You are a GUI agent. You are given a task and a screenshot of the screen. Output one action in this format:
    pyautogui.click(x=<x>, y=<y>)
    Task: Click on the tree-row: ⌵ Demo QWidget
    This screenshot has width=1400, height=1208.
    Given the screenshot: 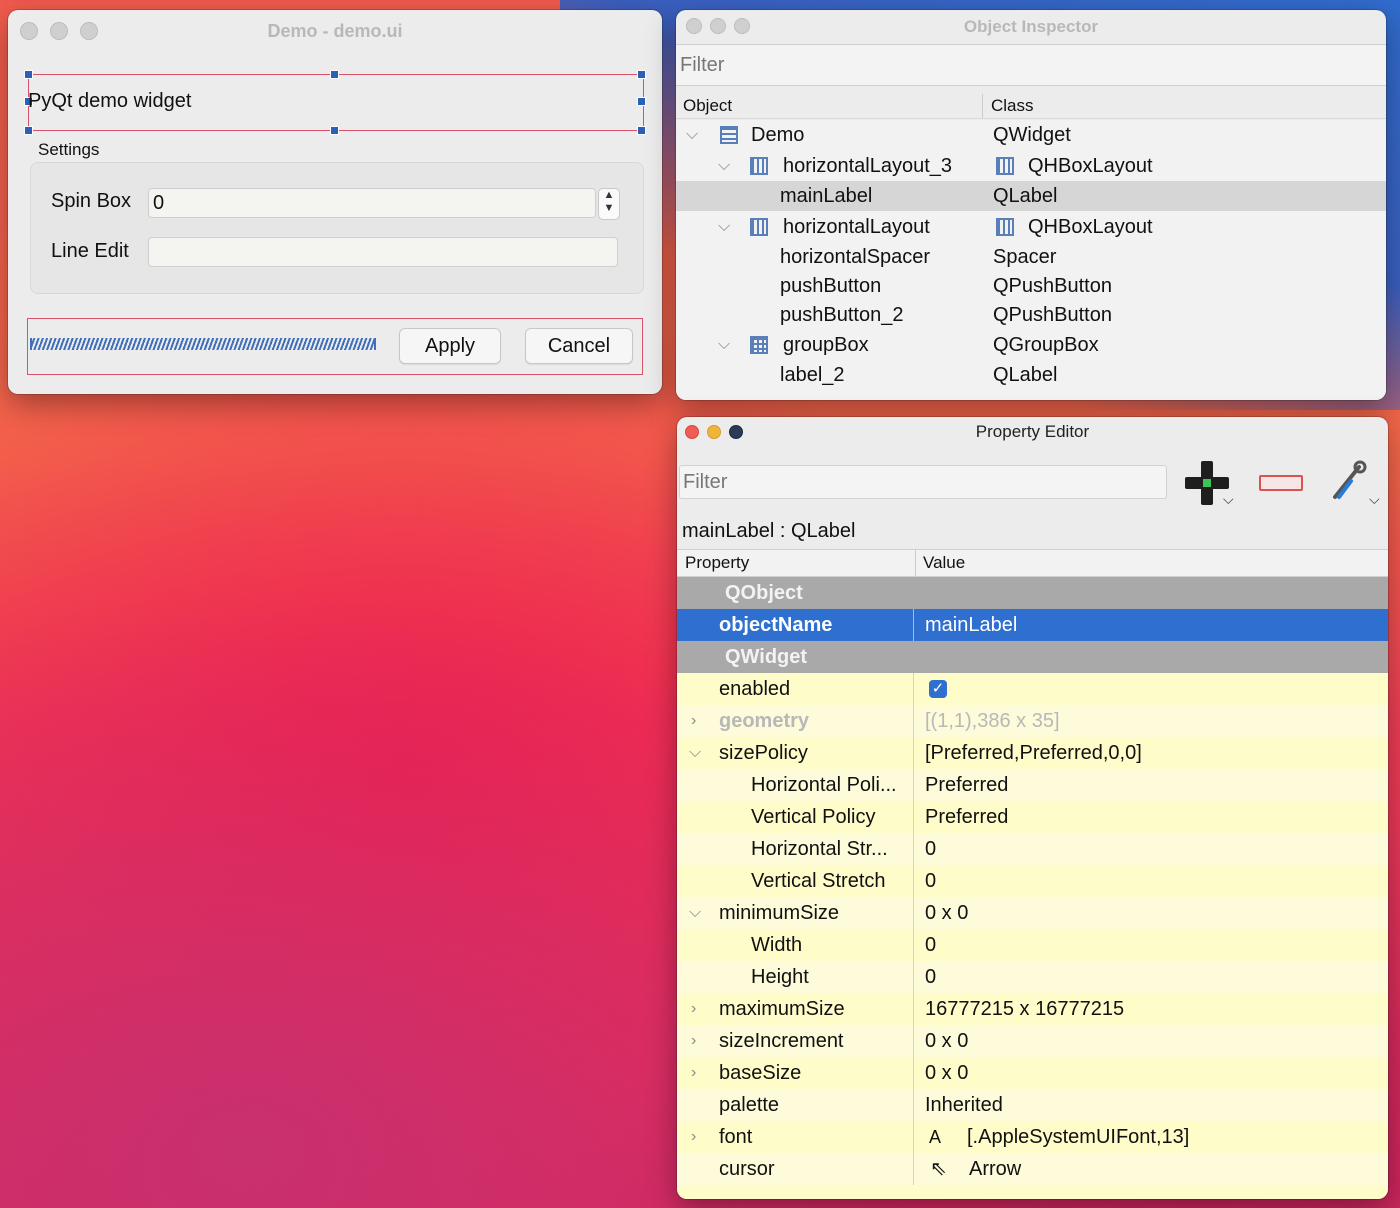 What is the action you would take?
    pyautogui.click(x=1031, y=135)
    